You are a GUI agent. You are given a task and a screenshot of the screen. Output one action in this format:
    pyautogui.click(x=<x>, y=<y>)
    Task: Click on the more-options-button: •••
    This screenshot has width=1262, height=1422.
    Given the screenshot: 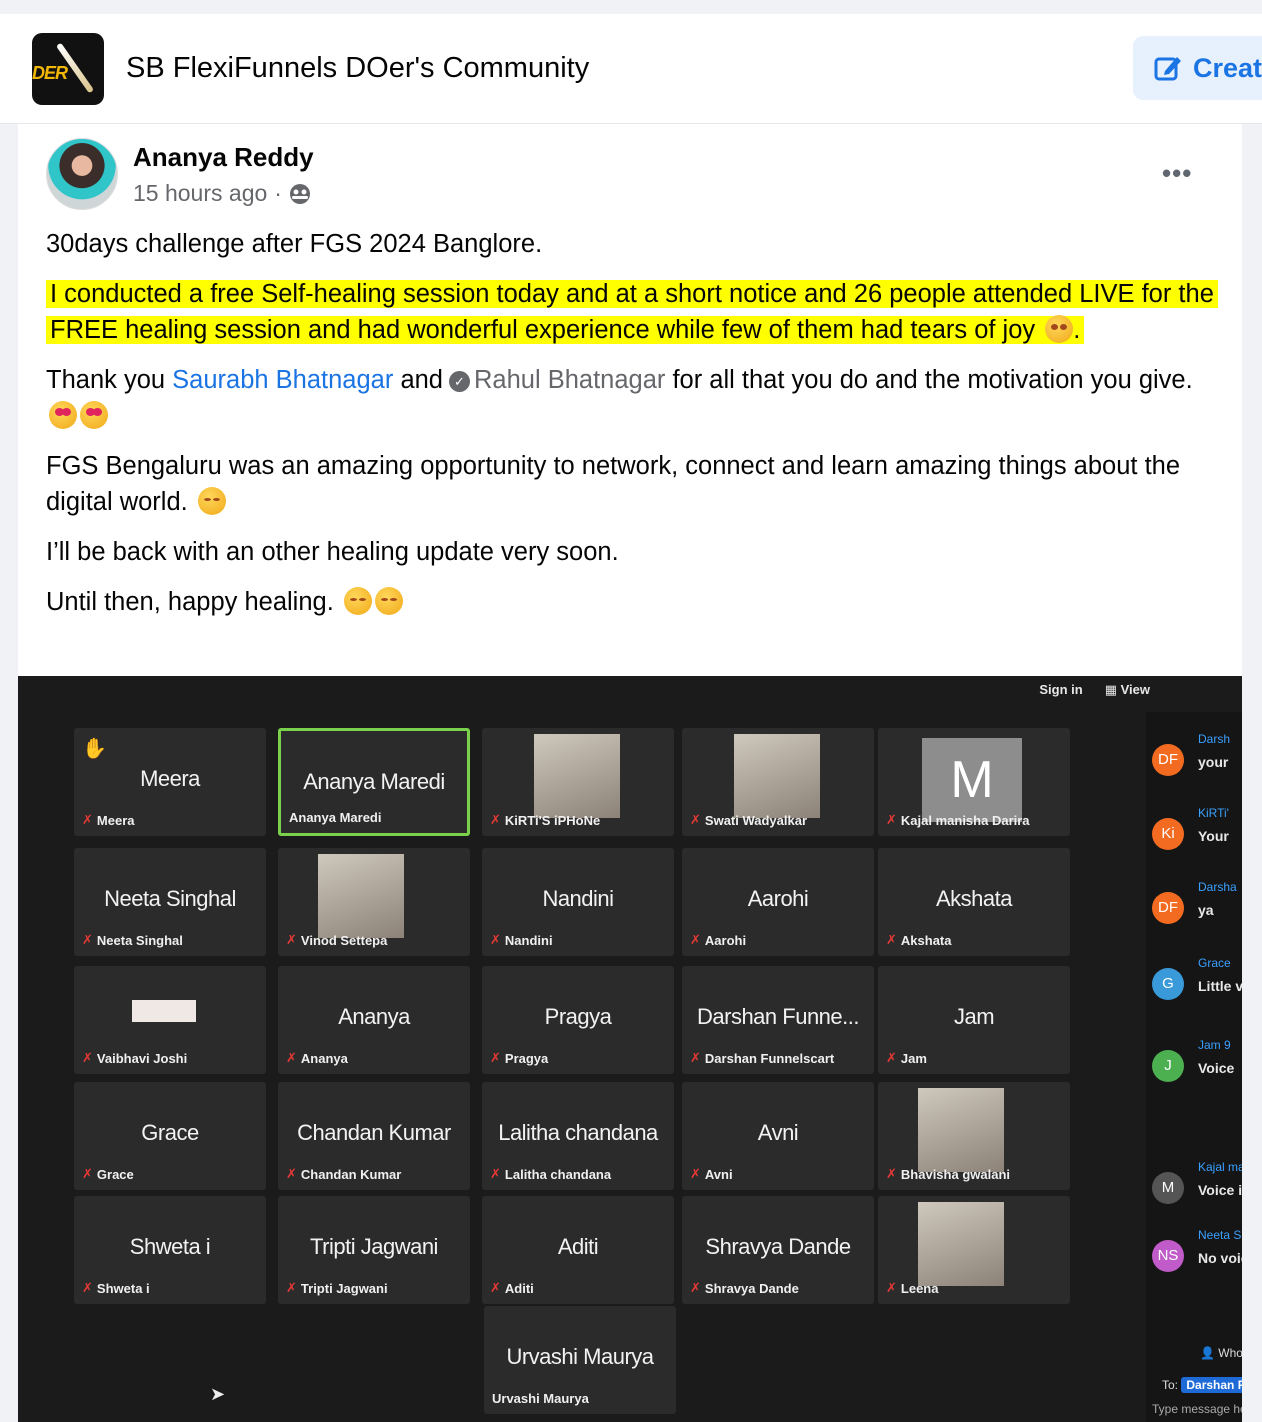 What is the action you would take?
    pyautogui.click(x=1177, y=173)
    